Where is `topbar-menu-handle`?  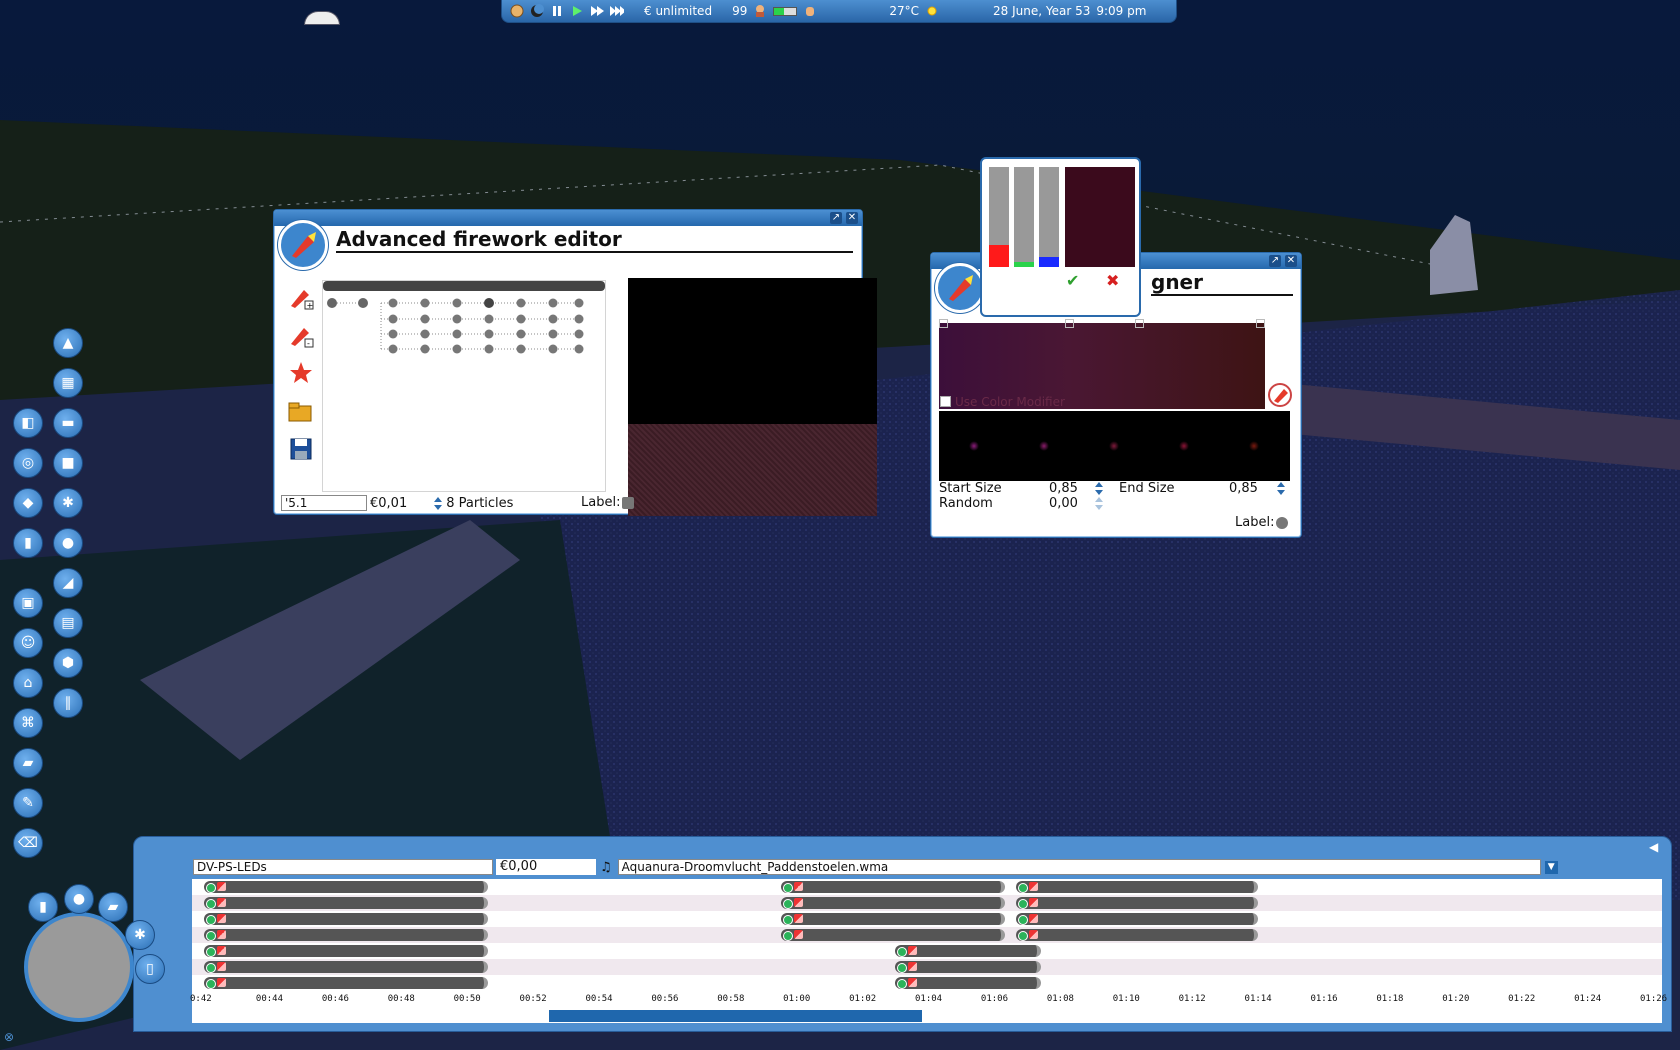
topbar-menu-handle is located at coordinates (322, 18).